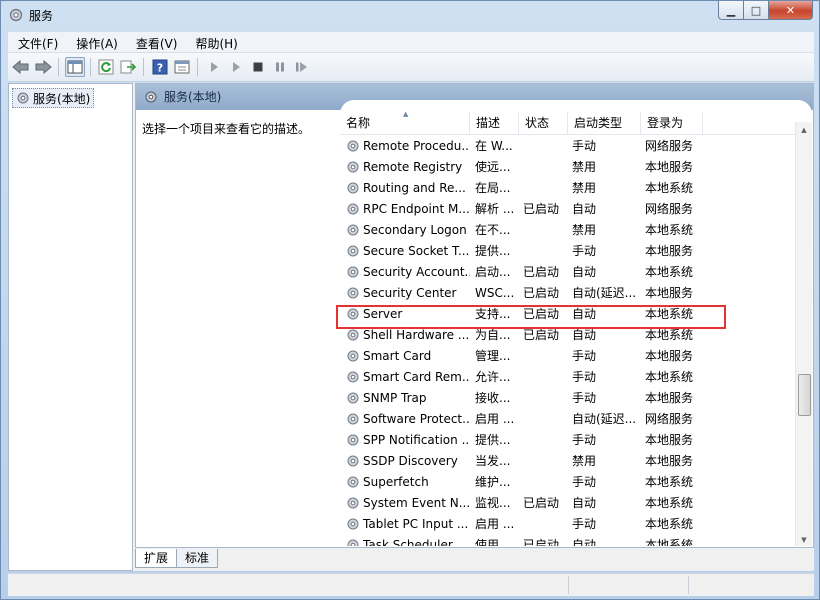 The height and width of the screenshot is (600, 820). I want to click on table-row: Remote Registry 使远... 禁用 本地服务, so click(568, 166).